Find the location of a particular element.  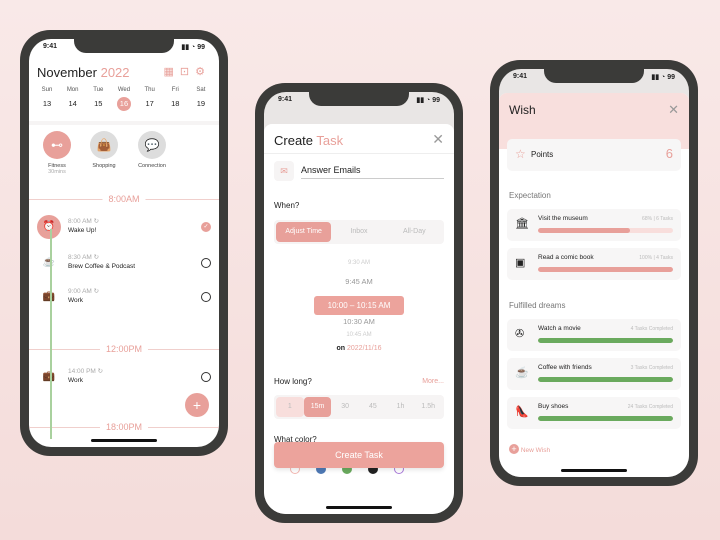

fulfilled-item: ✇ Watch a movie 4 Tasks Completed is located at coordinates (594, 335).